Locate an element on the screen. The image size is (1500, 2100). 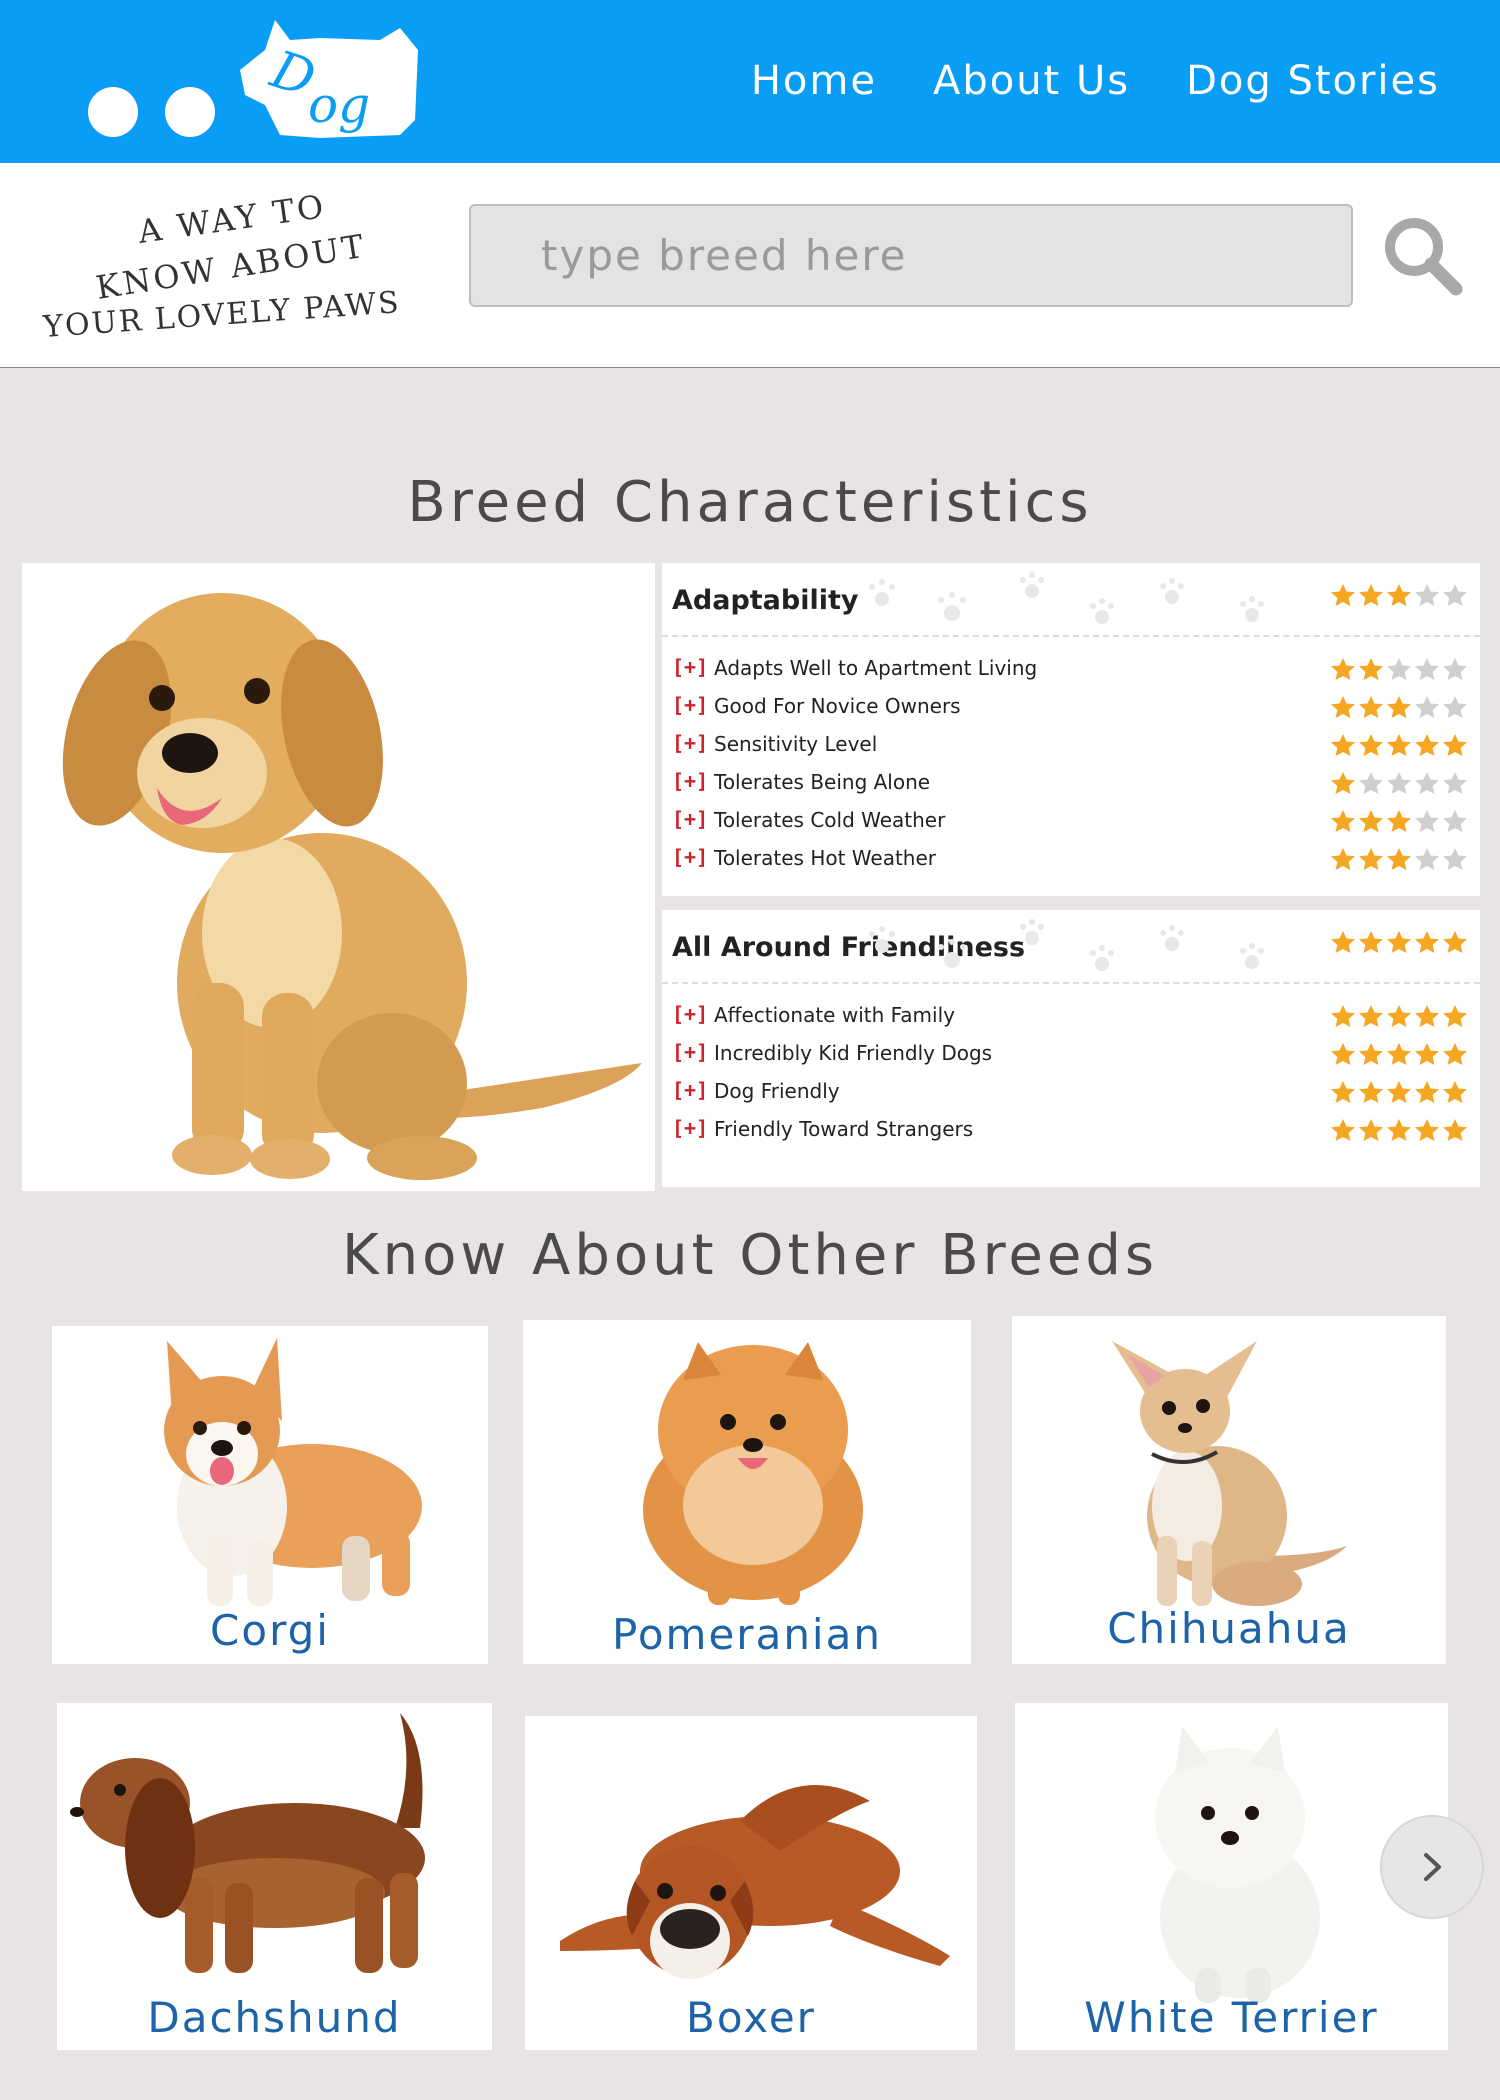
breed-name: Dachshund is located at coordinates (274, 2017).